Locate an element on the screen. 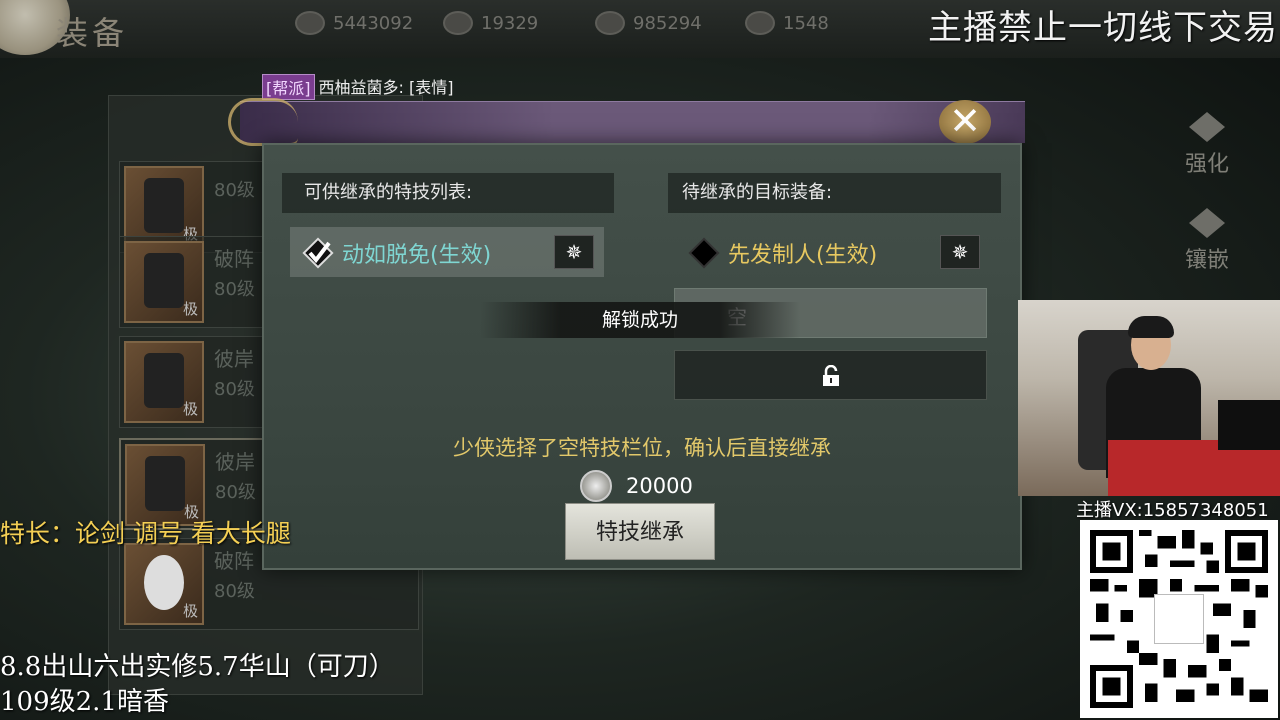 The height and width of the screenshot is (720, 1280). hammer-icon is located at coordinates (1207, 127).